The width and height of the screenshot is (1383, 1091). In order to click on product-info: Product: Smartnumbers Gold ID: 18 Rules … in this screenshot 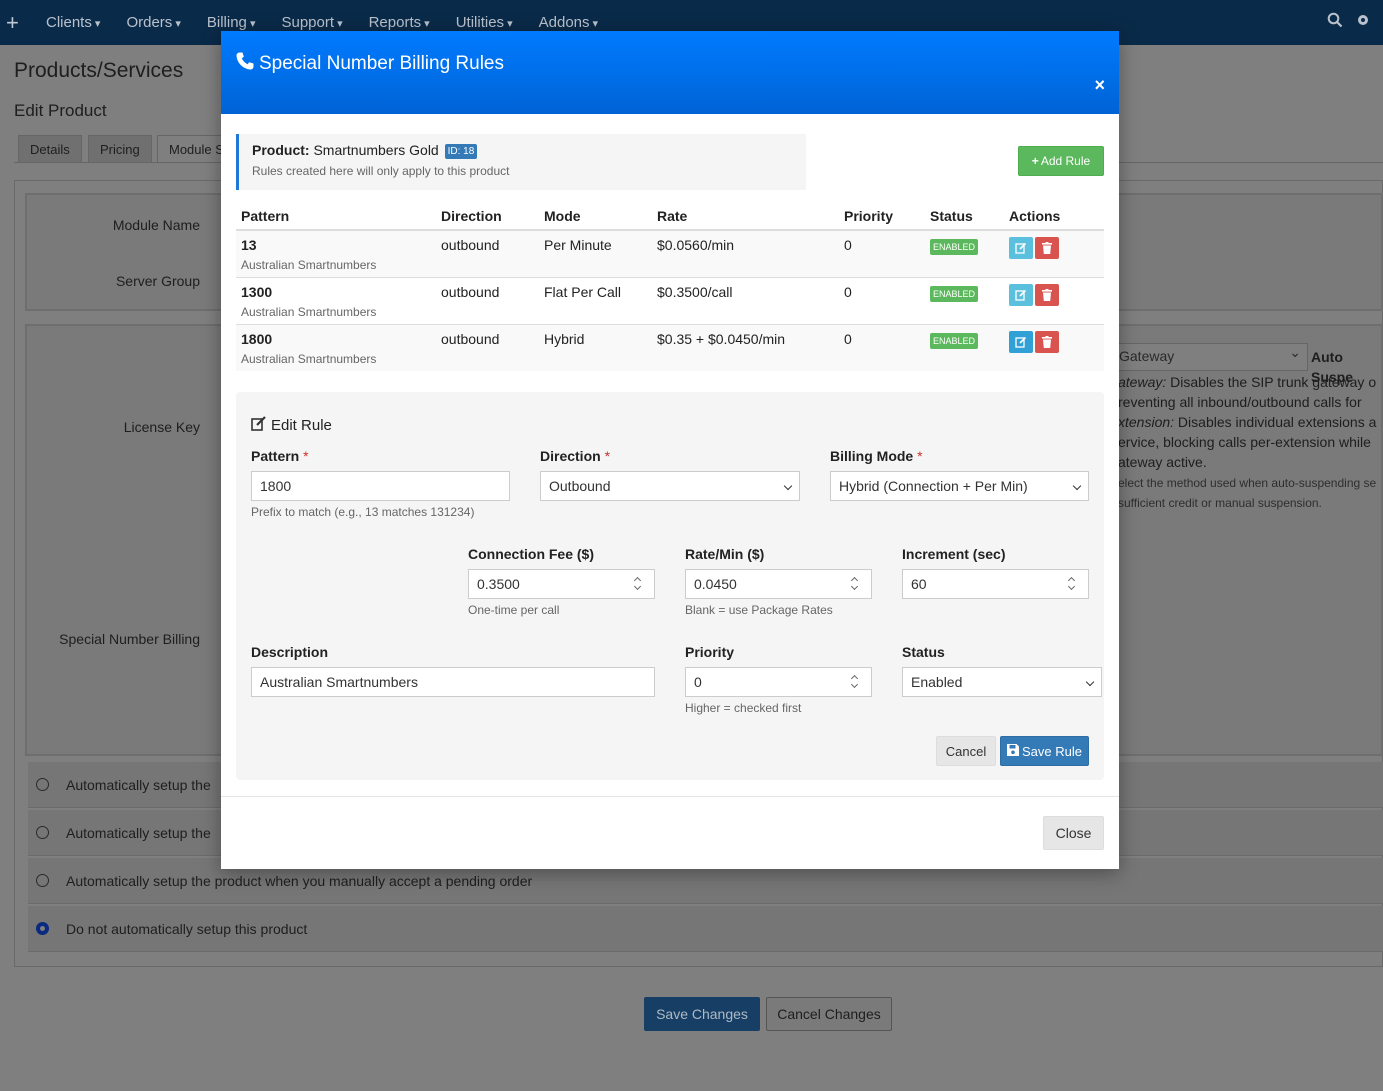, I will do `click(521, 162)`.